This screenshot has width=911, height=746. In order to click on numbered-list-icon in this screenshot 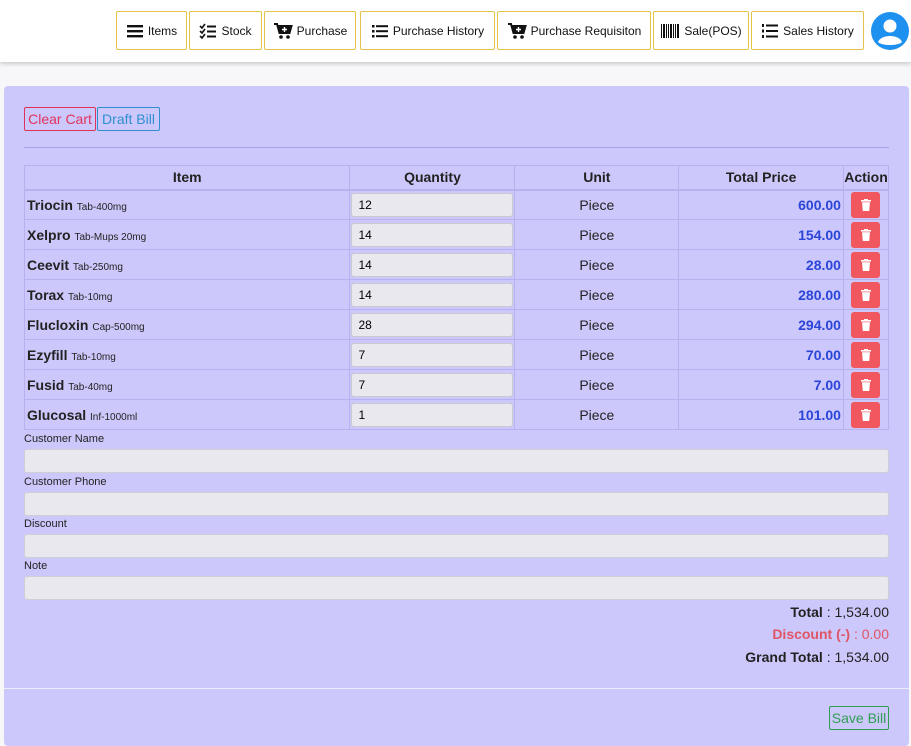, I will do `click(770, 30)`.